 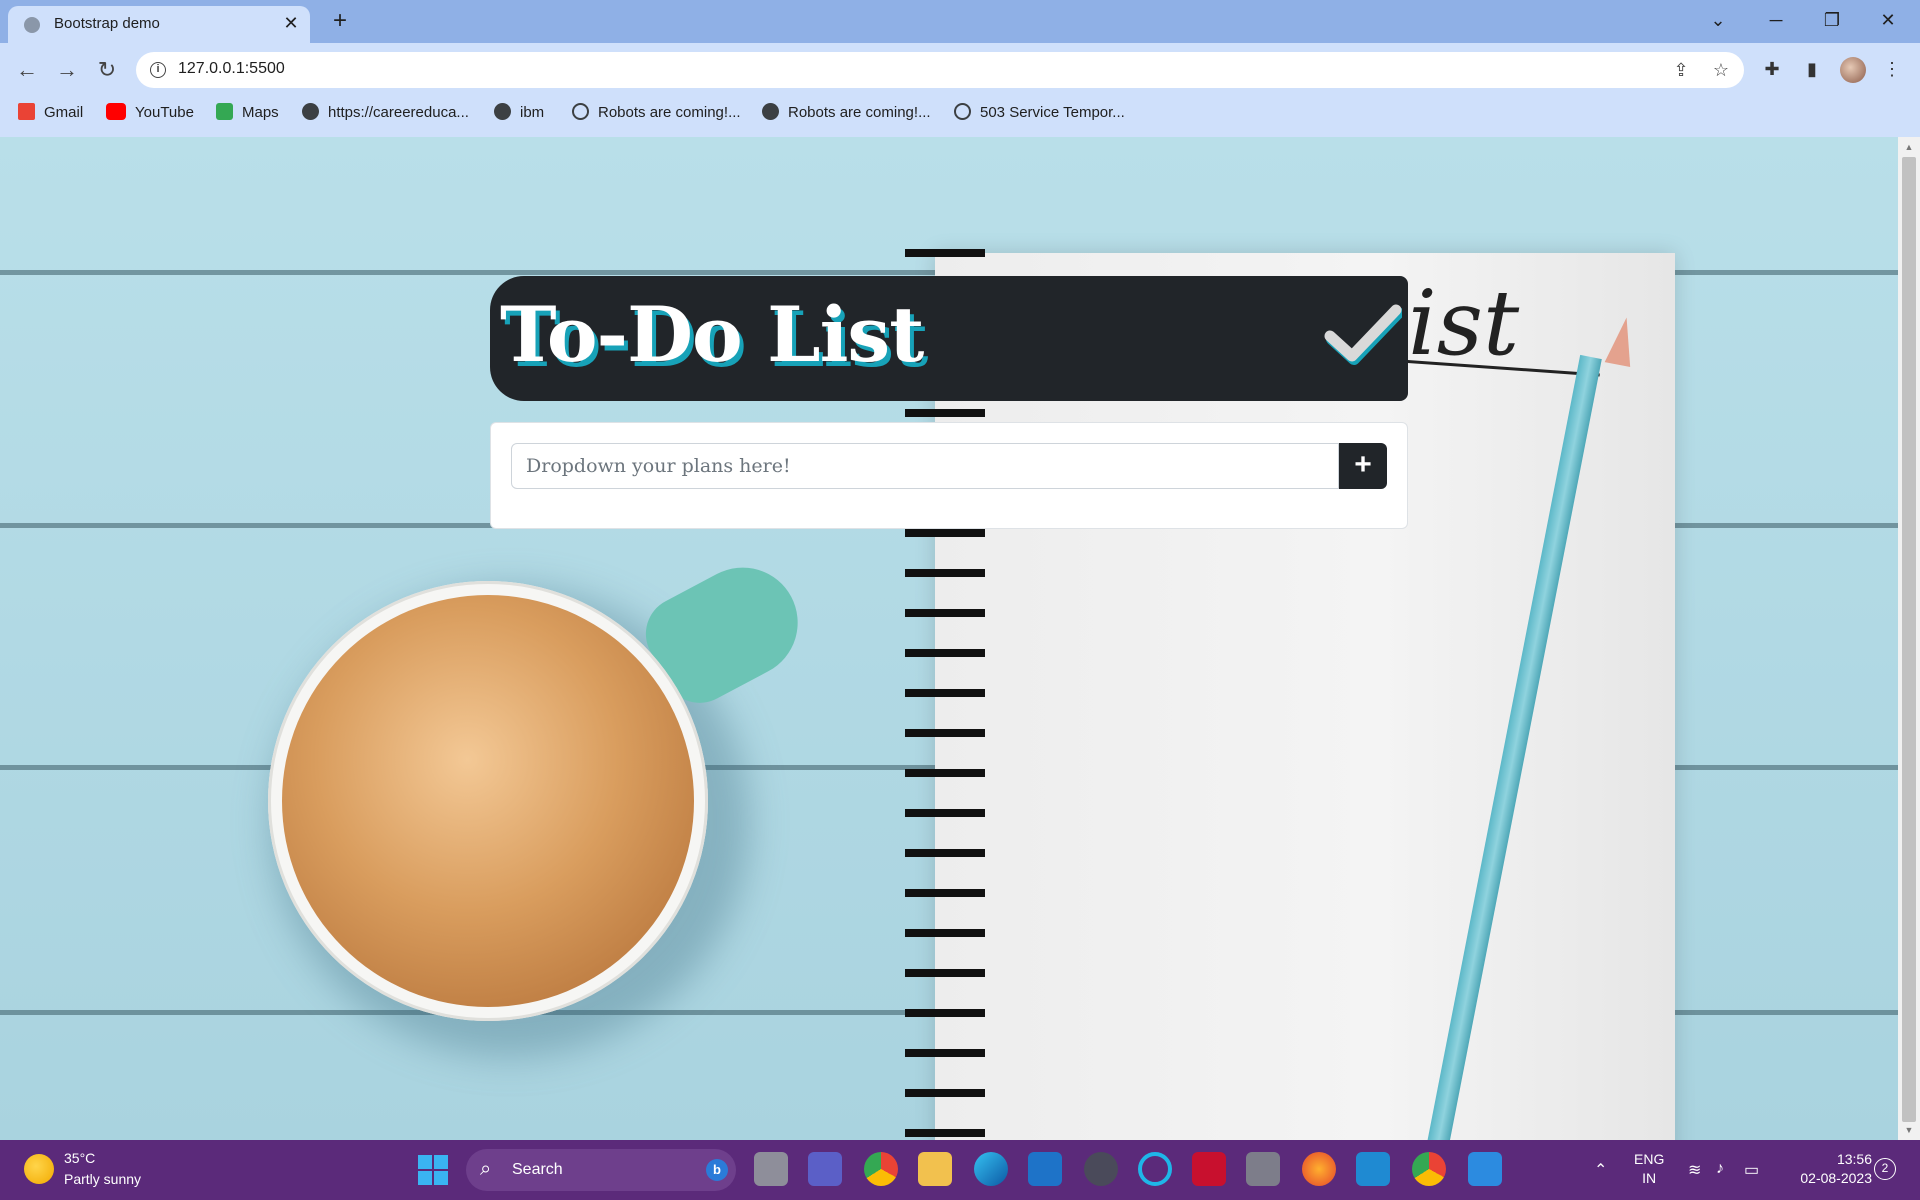 What do you see at coordinates (27, 70) in the screenshot?
I see `back-button: ←` at bounding box center [27, 70].